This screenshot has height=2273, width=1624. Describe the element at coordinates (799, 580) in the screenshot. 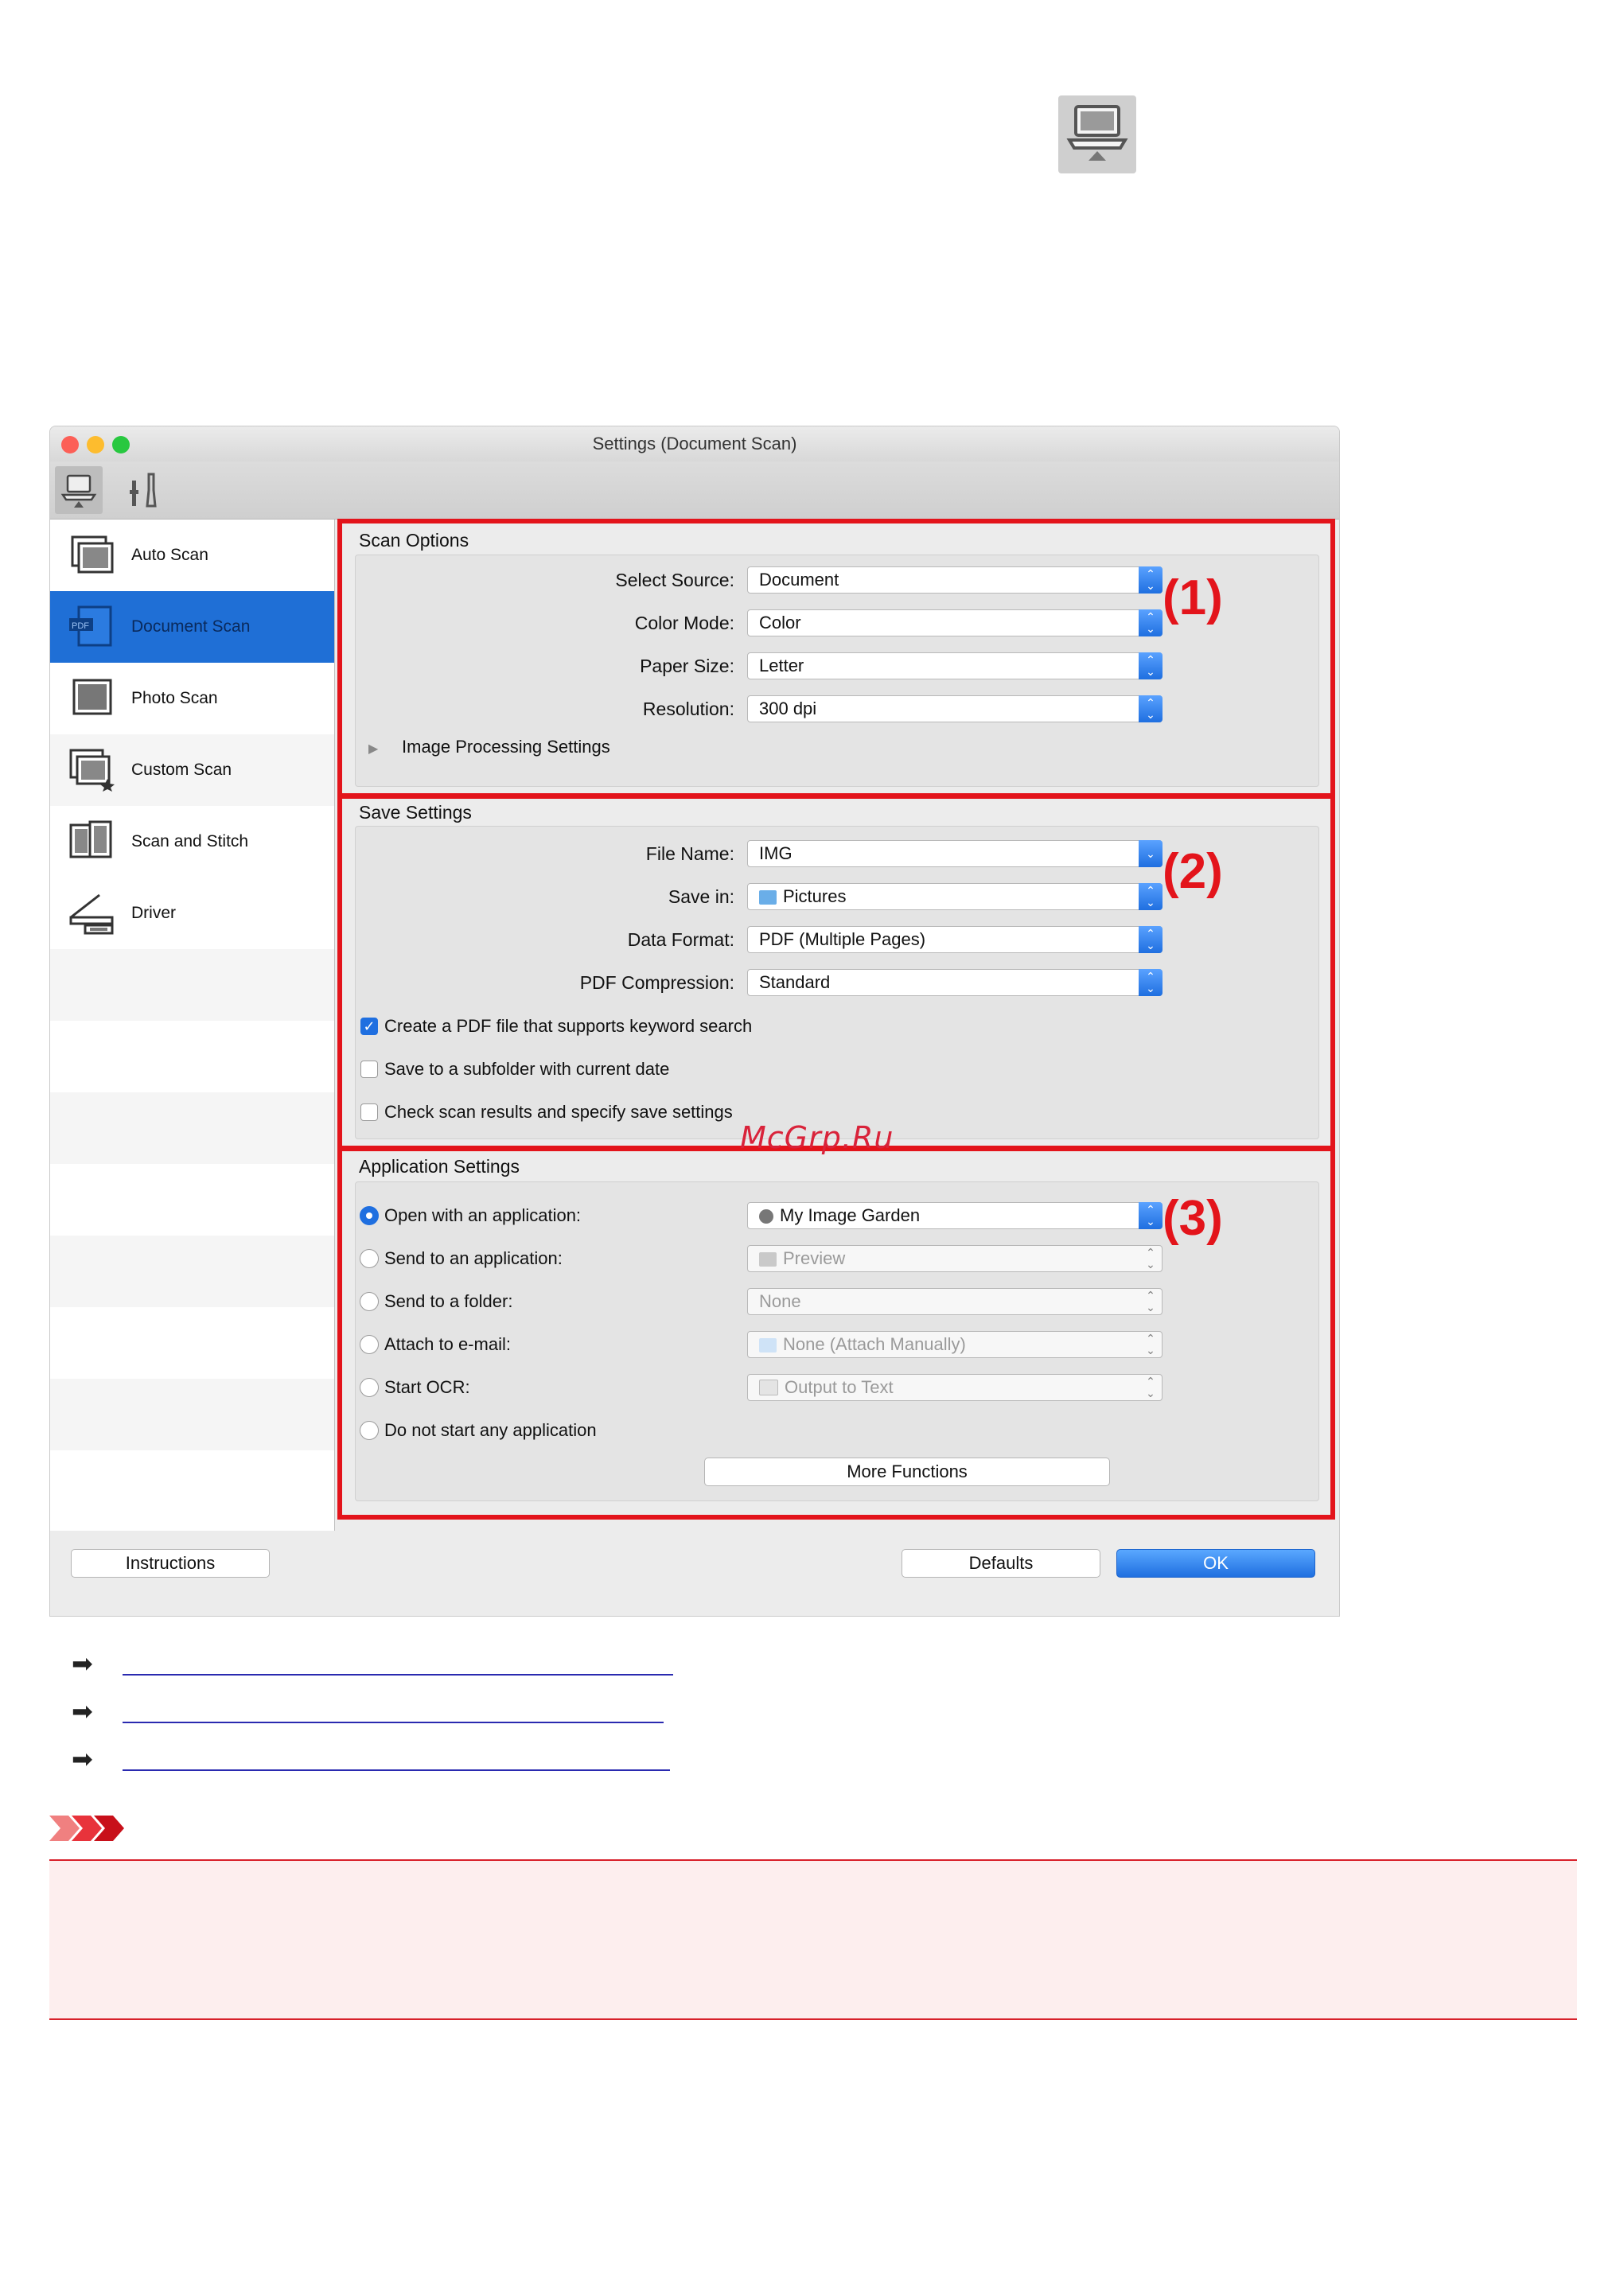

I see `select-source-value: Document` at that location.